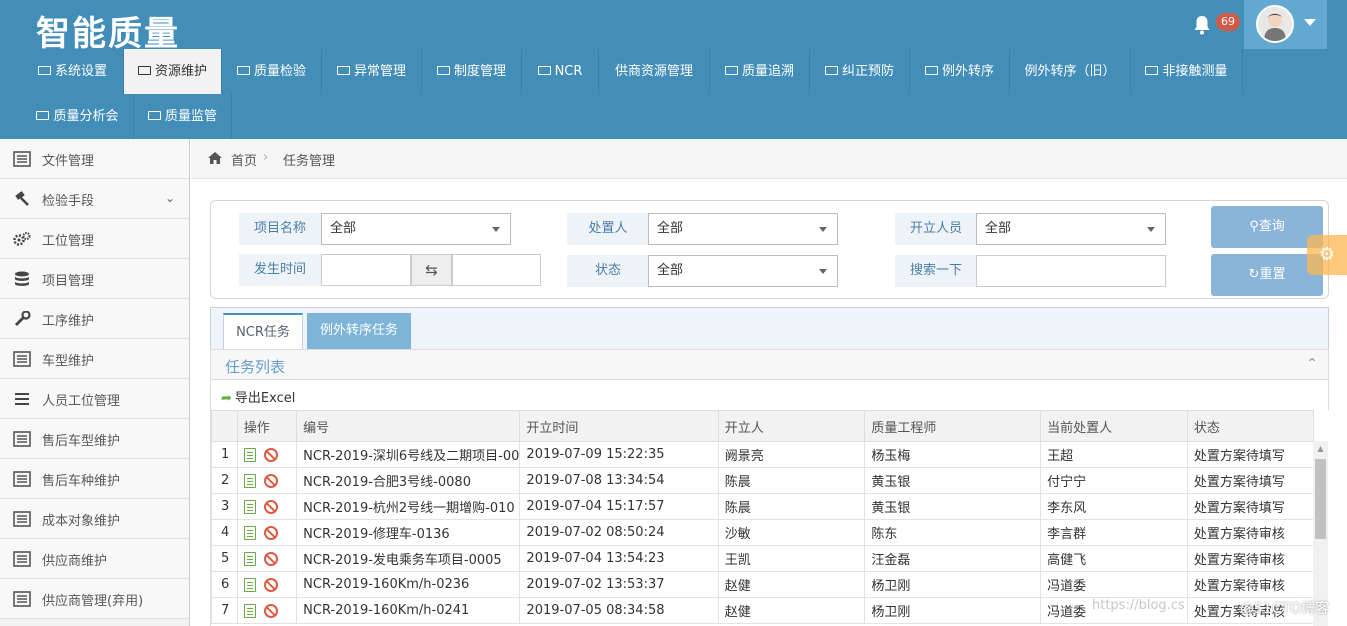 This screenshot has height=626, width=1347. Describe the element at coordinates (416, 229) in the screenshot. I see `project-select: 全部` at that location.